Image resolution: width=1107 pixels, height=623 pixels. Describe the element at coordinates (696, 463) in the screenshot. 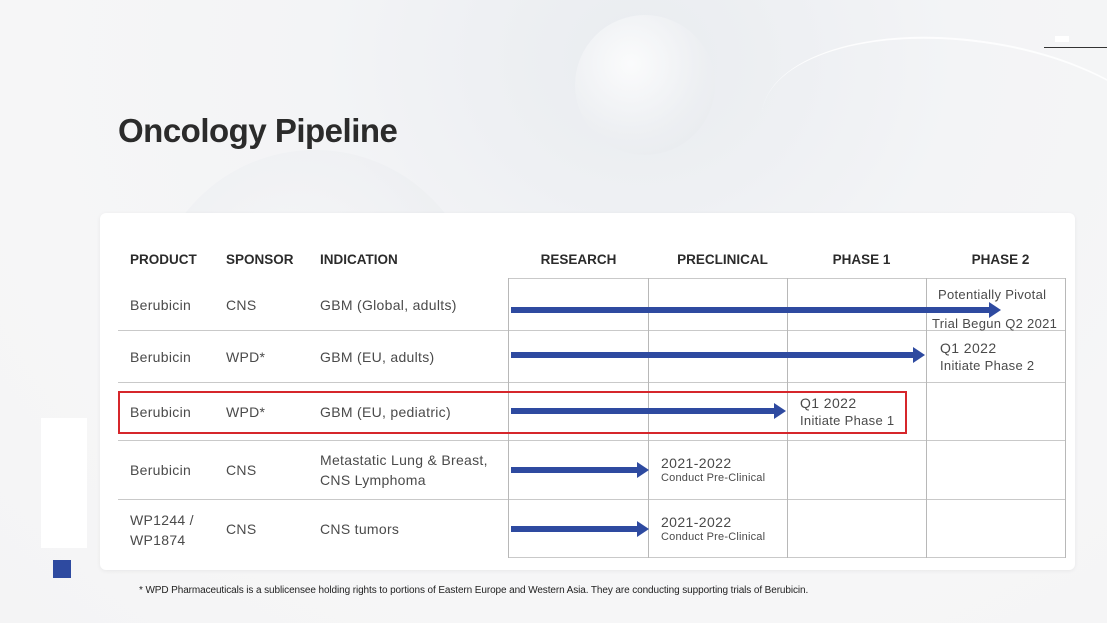

I see `row4-milestone-date: 2021-2022` at that location.